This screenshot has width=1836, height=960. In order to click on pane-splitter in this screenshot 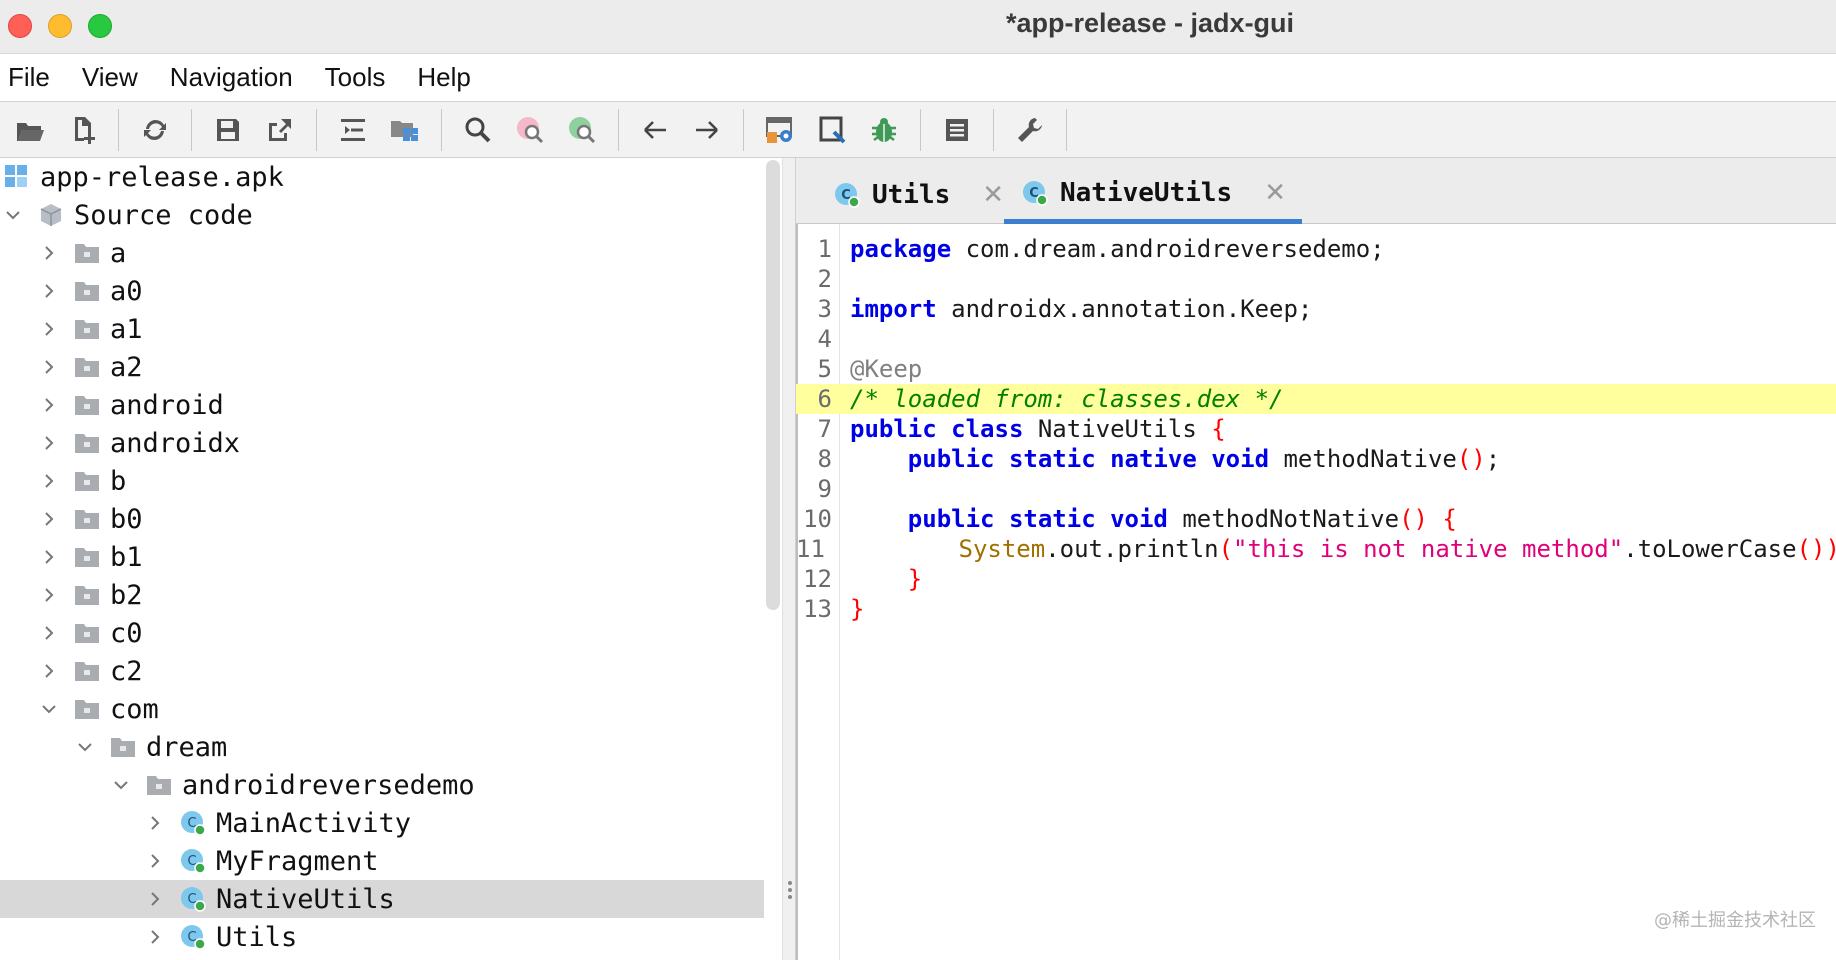, I will do `click(789, 559)`.